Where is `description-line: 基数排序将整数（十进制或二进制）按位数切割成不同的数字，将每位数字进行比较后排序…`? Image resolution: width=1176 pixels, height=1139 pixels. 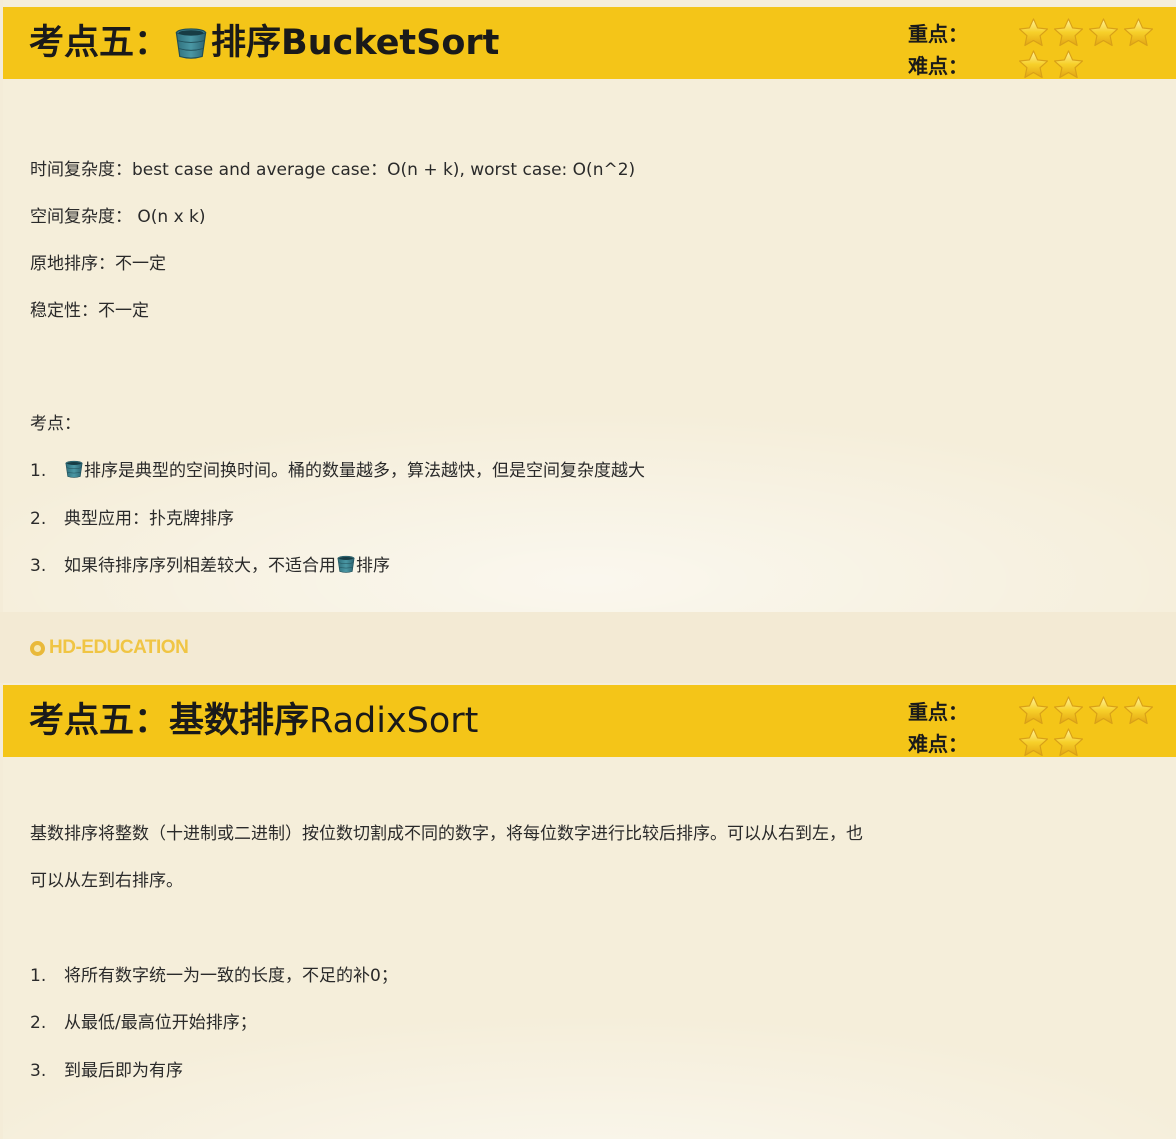 description-line: 基数排序将整数（十进制或二进制）按位数切割成不同的数字，将每位数字进行比较后排序… is located at coordinates (446, 834).